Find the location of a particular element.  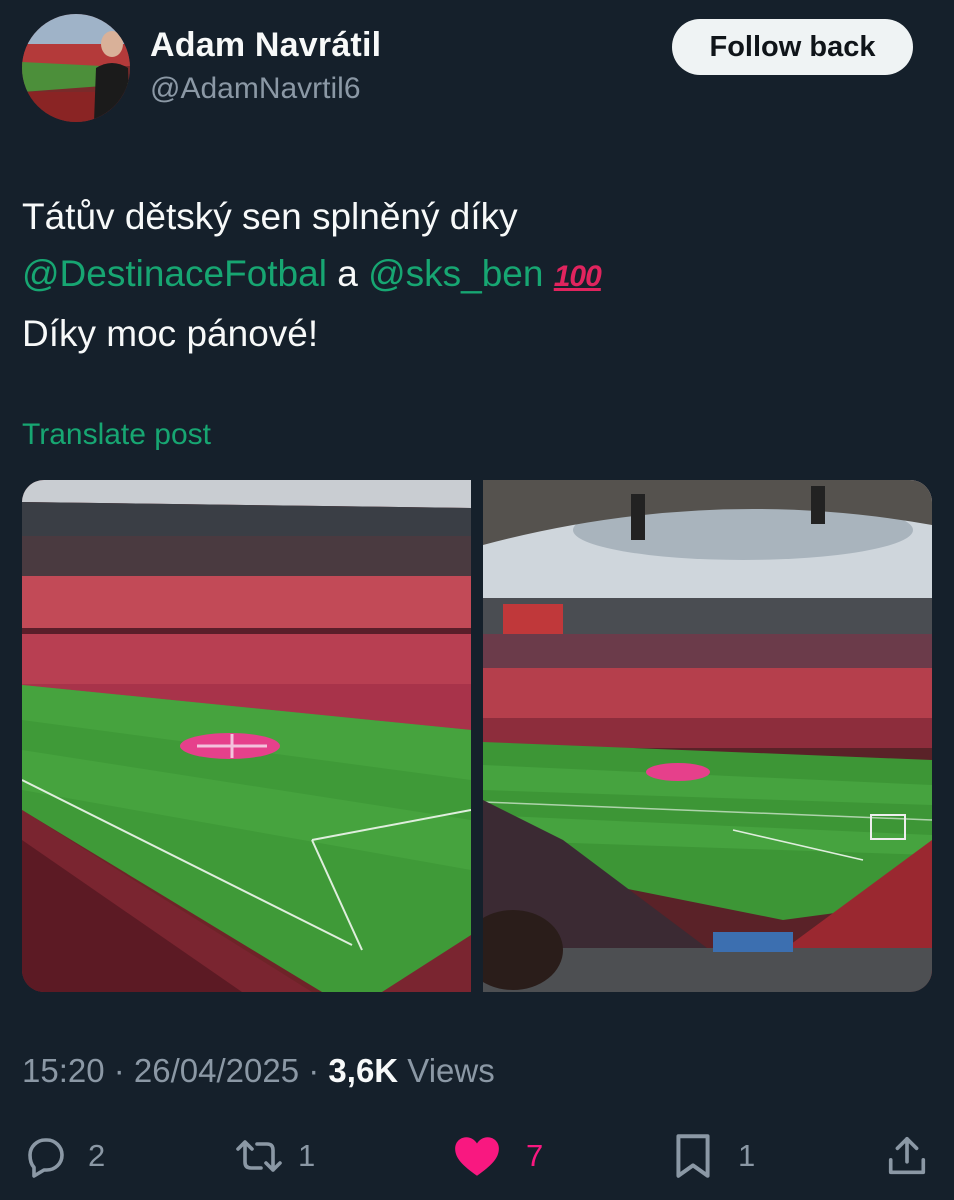

share-icon is located at coordinates (907, 1156).